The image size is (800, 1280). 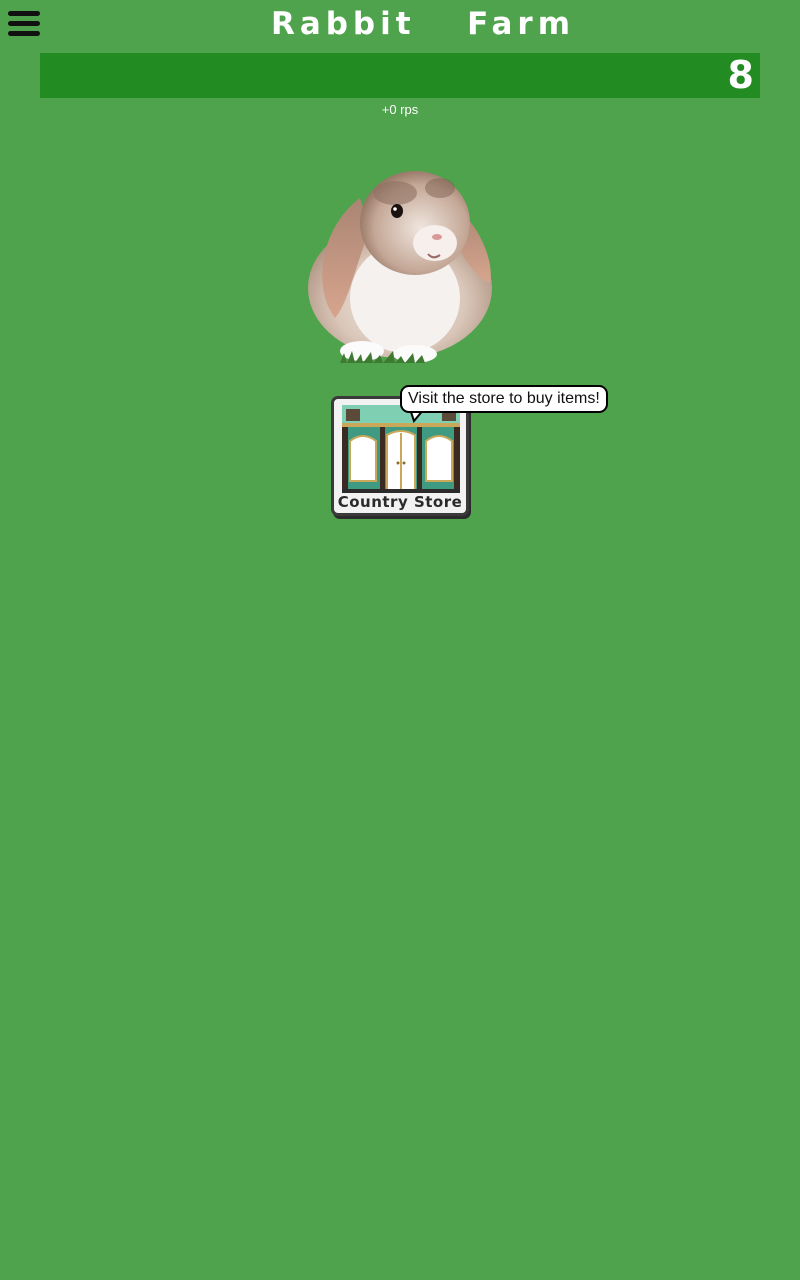 I want to click on rabbit-counter-bar: 8, so click(x=400, y=75).